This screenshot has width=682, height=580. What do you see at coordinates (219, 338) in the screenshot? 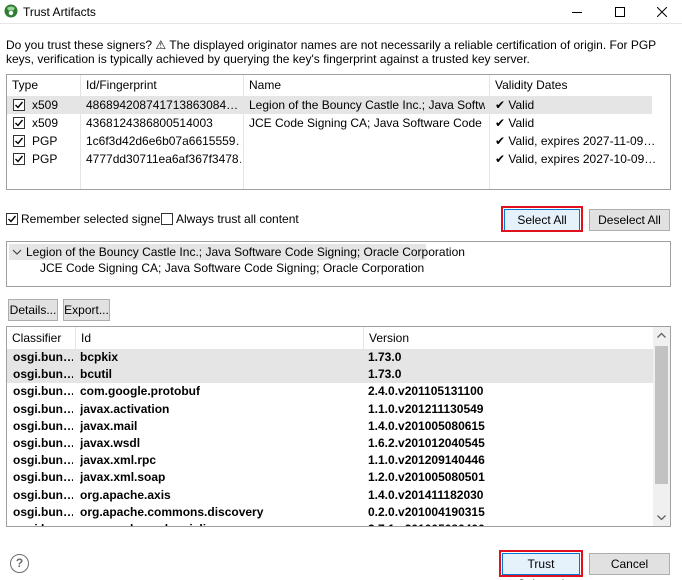
I see `column-header-id: Id` at bounding box center [219, 338].